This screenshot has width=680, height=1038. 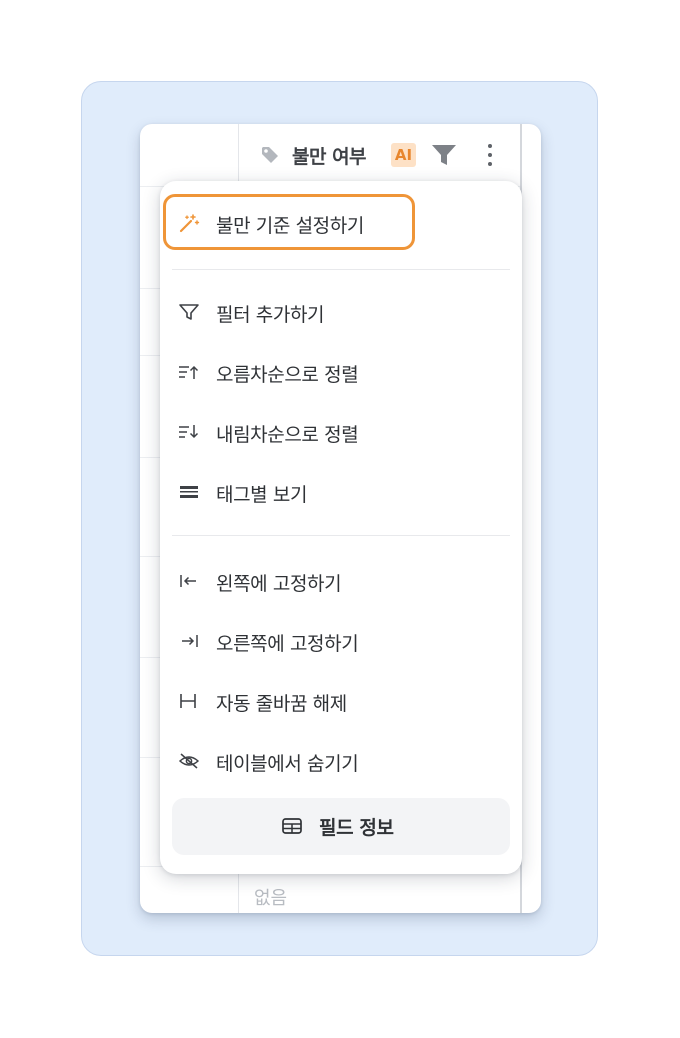 What do you see at coordinates (189, 372) in the screenshot?
I see `sort-ascending-icon` at bounding box center [189, 372].